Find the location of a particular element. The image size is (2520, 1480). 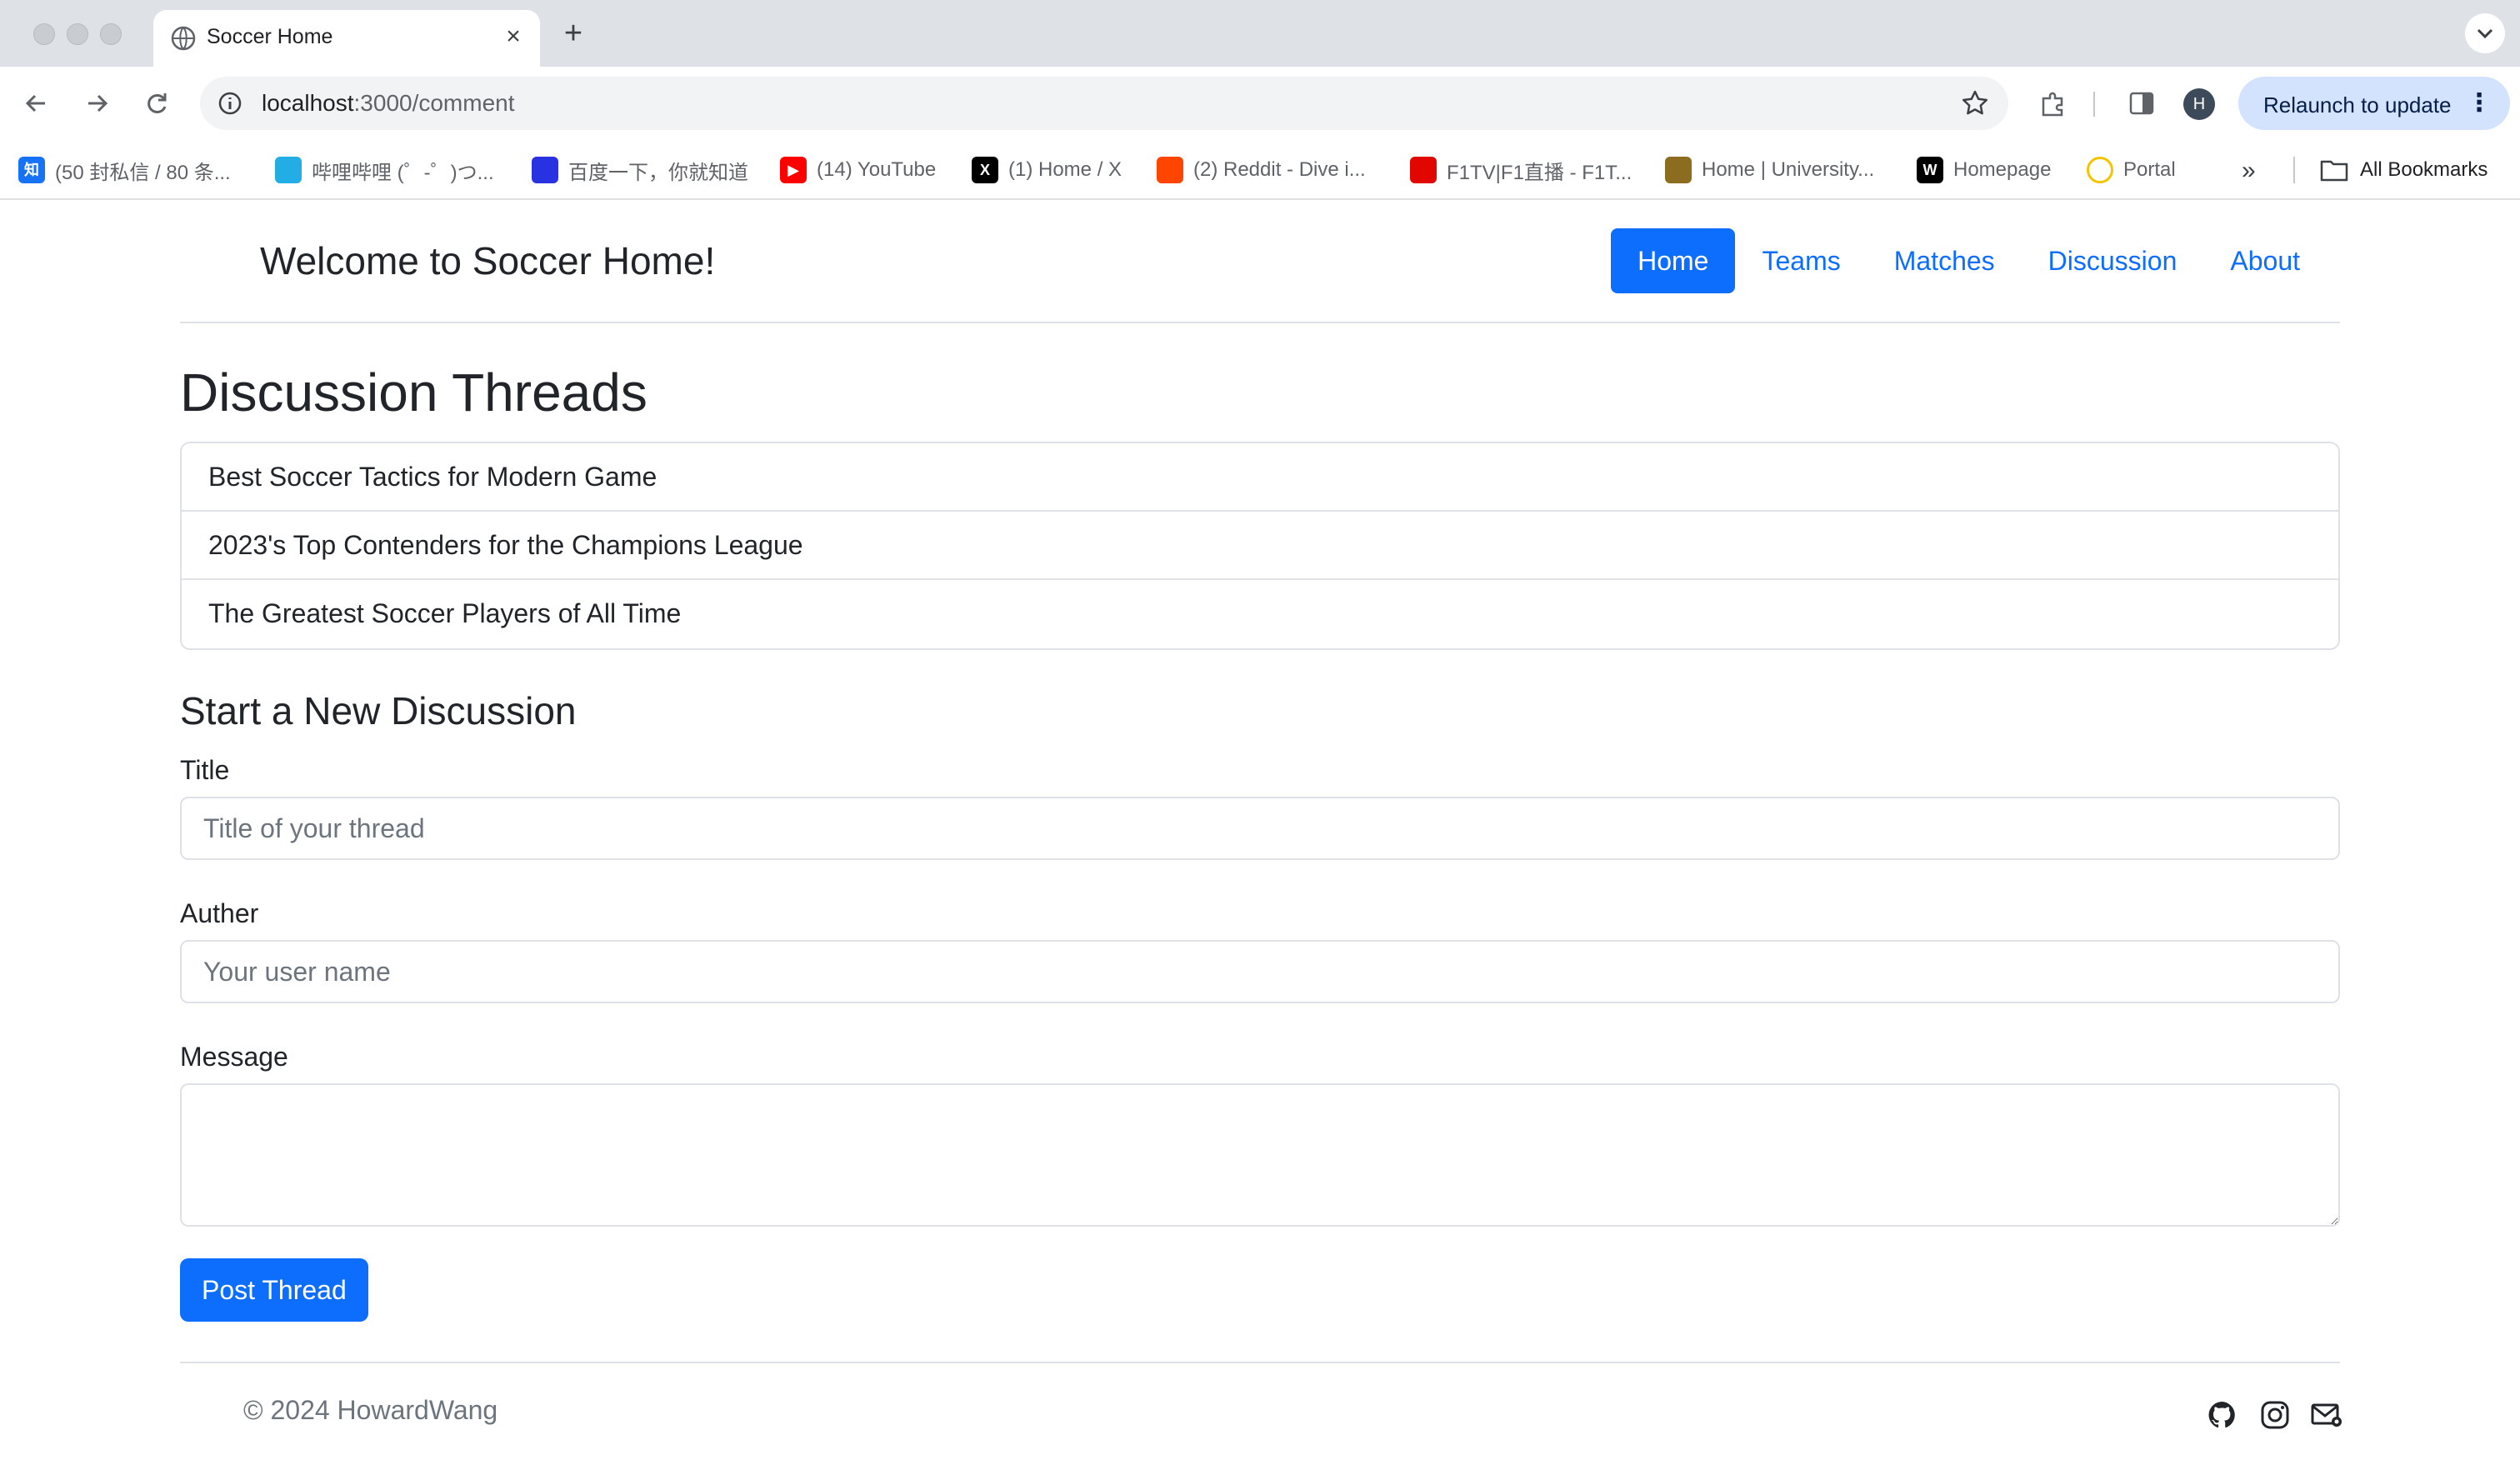

site-footer: © 2024 HowardWang is located at coordinates (1261, 1412).